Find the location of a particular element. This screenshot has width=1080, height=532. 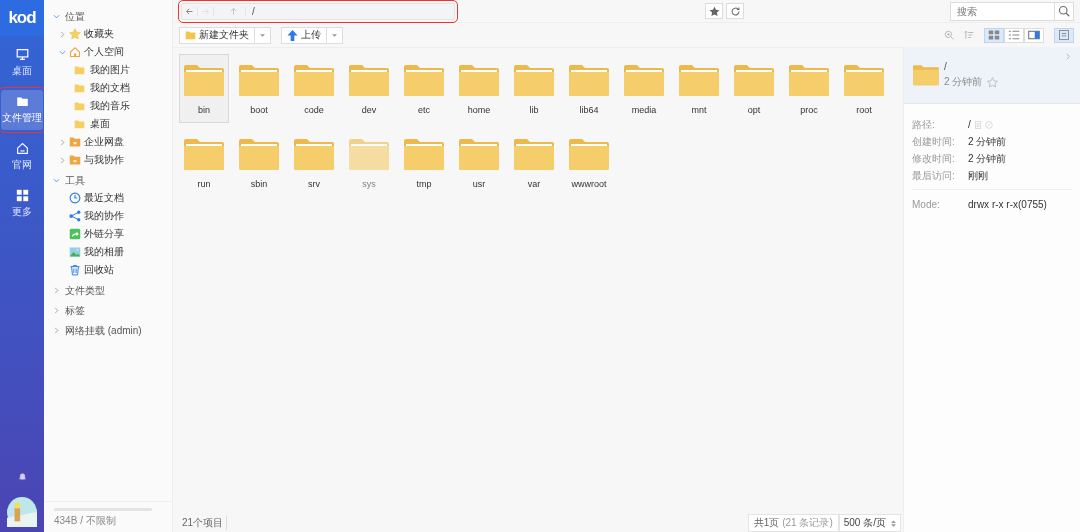

folder-item: run is located at coordinates (204, 162).